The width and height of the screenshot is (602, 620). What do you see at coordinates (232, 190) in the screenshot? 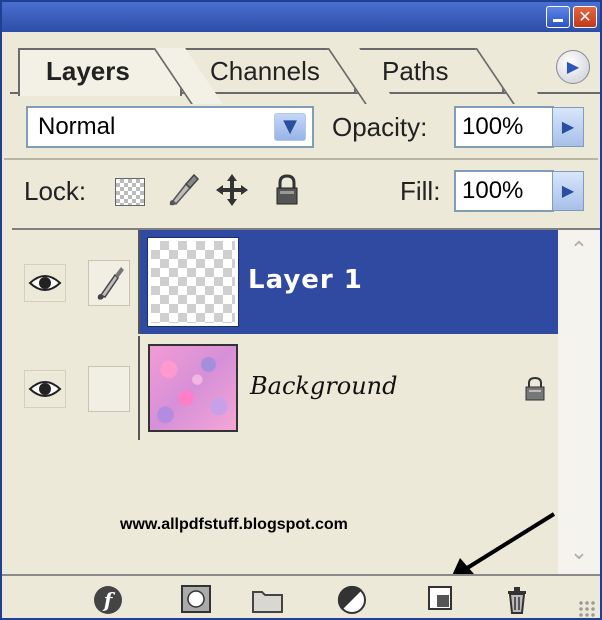
I see `lock-position-icon` at bounding box center [232, 190].